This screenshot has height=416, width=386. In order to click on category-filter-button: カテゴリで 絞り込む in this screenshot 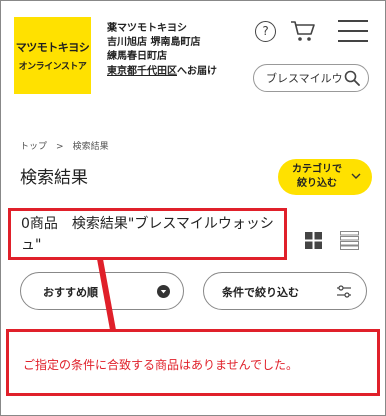, I will do `click(325, 177)`.